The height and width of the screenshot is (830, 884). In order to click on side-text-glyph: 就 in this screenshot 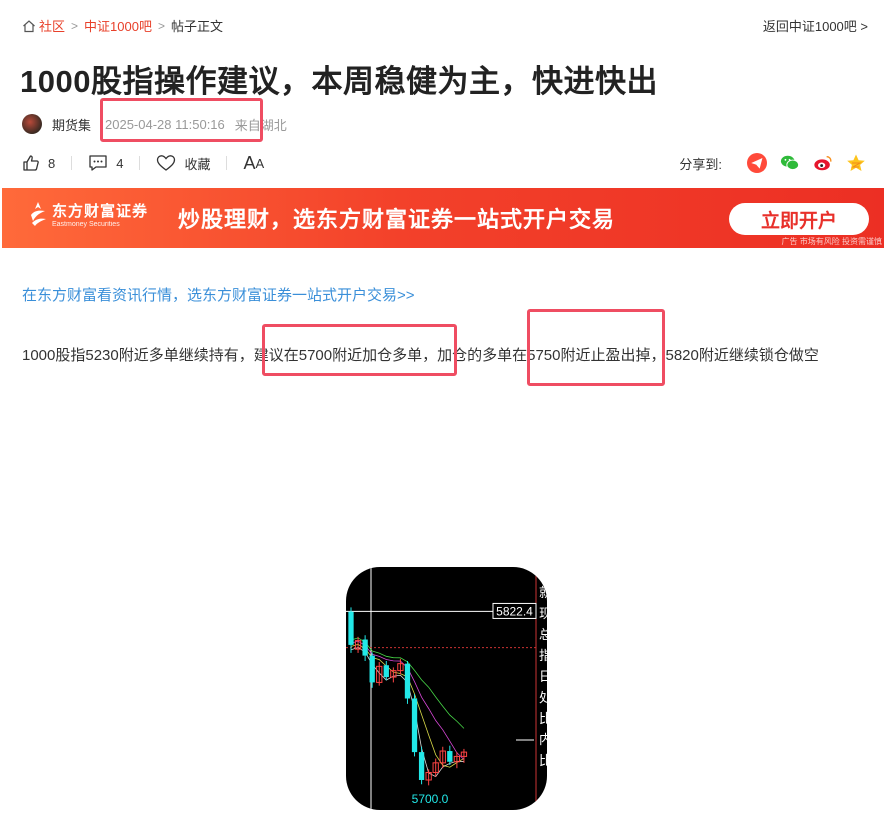, I will do `click(543, 593)`.